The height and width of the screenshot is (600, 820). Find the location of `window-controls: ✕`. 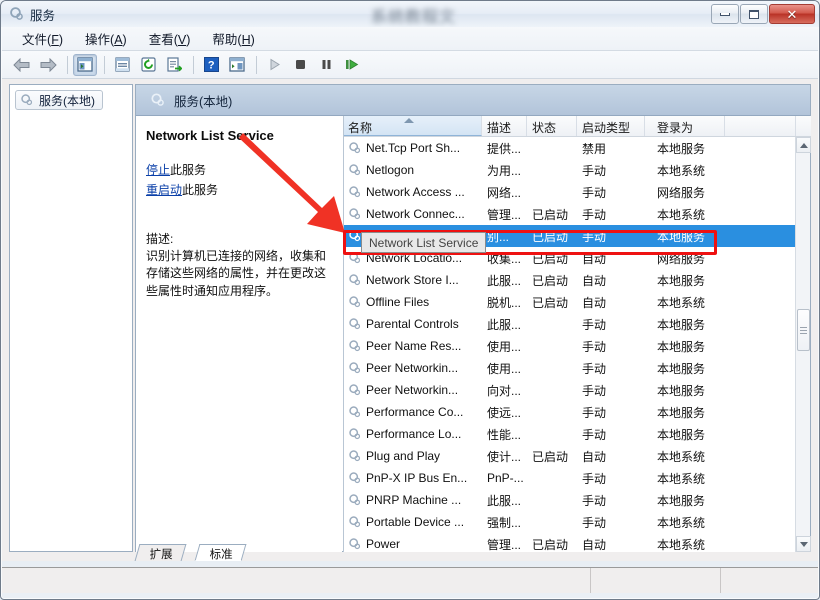

window-controls: ✕ is located at coordinates (762, 14).